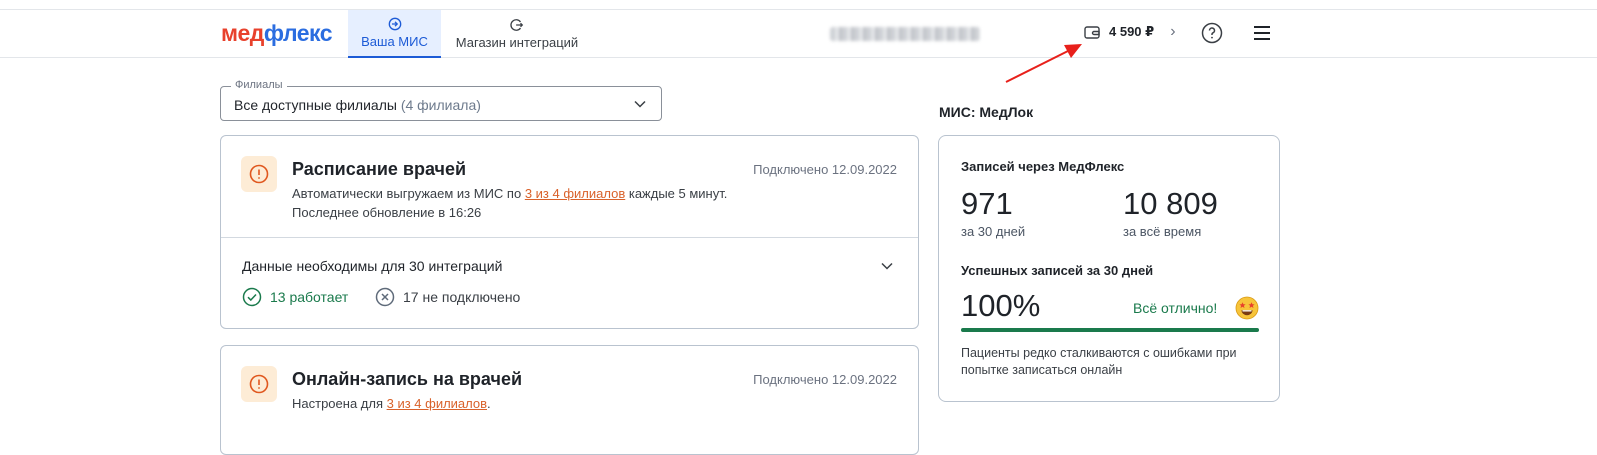  I want to click on not-connected-status: 17 не подключено, so click(447, 297).